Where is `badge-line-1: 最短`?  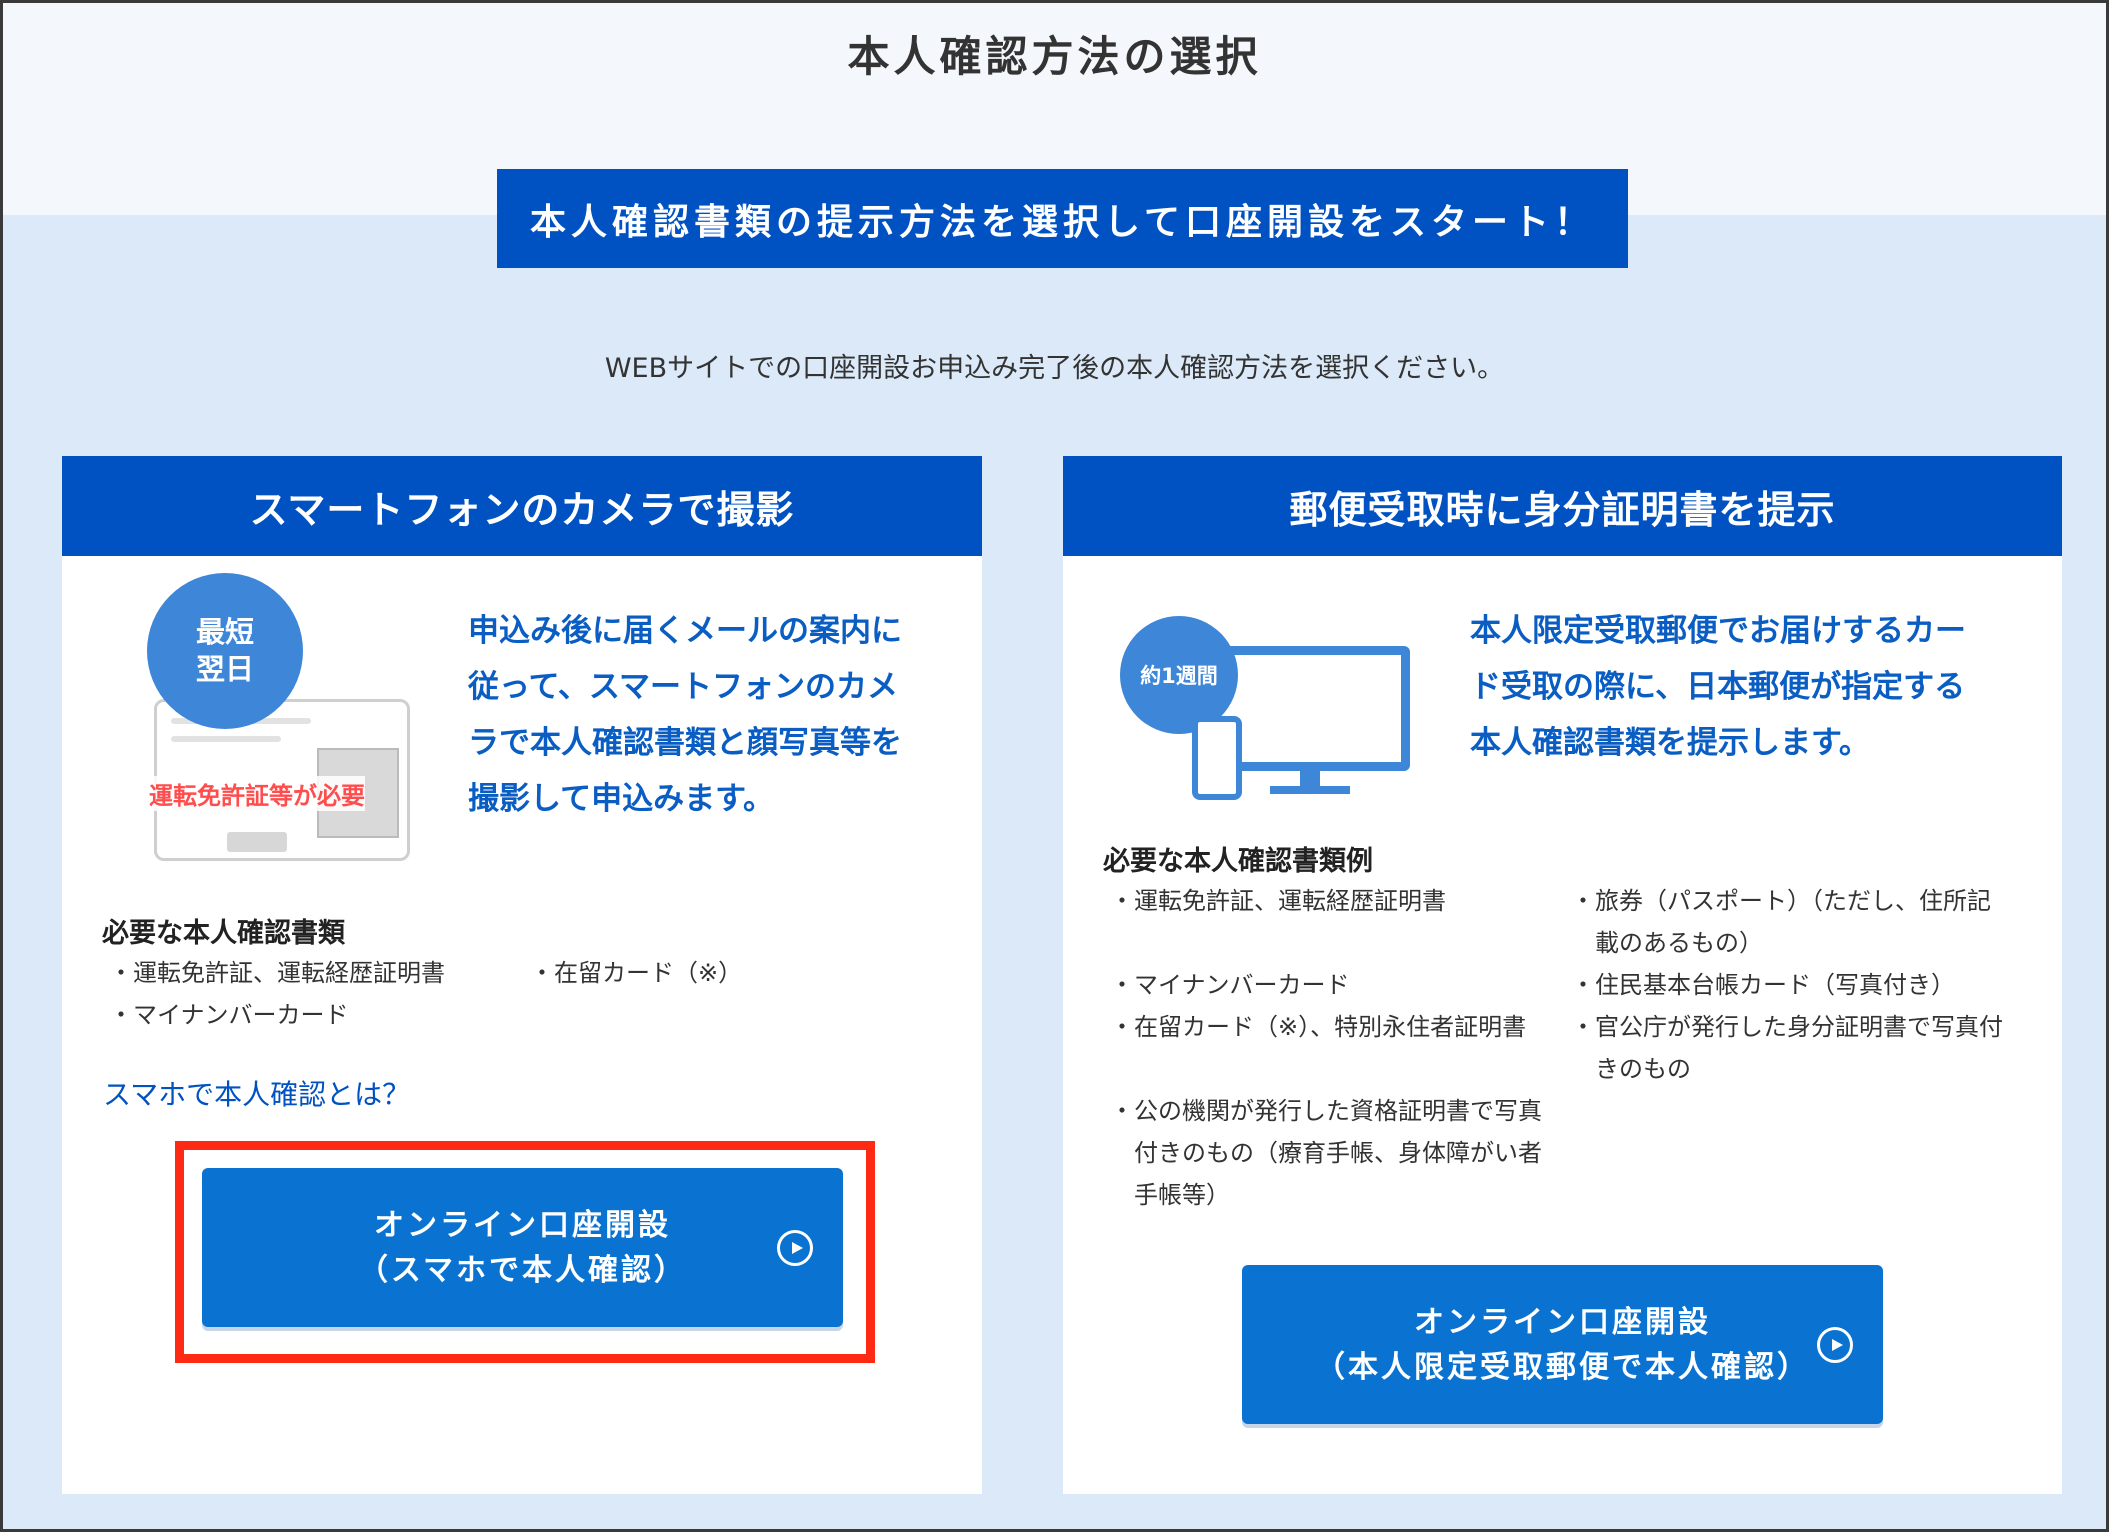 badge-line-1: 最短 is located at coordinates (224, 632).